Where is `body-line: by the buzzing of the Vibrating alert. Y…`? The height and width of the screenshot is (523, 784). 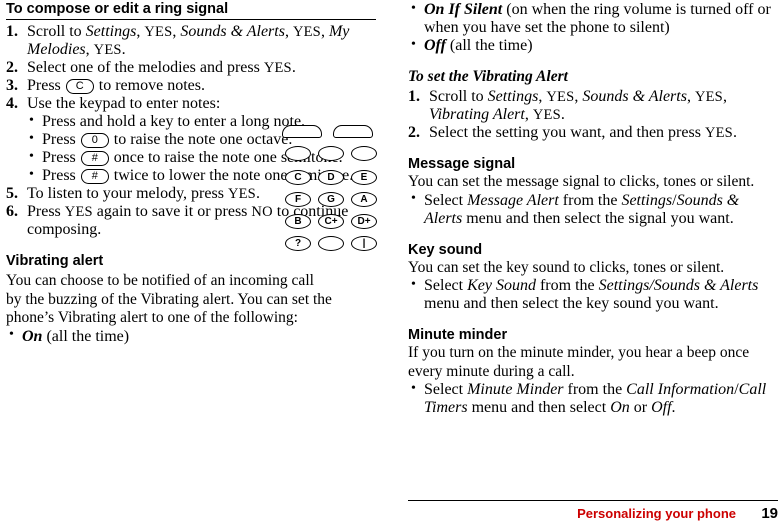 body-line: by the buzzing of the Vibrating alert. Y… is located at coordinates (169, 299).